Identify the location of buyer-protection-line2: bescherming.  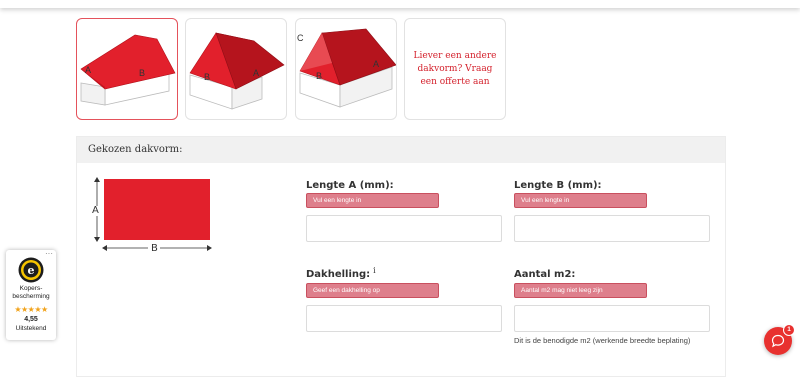
(31, 296).